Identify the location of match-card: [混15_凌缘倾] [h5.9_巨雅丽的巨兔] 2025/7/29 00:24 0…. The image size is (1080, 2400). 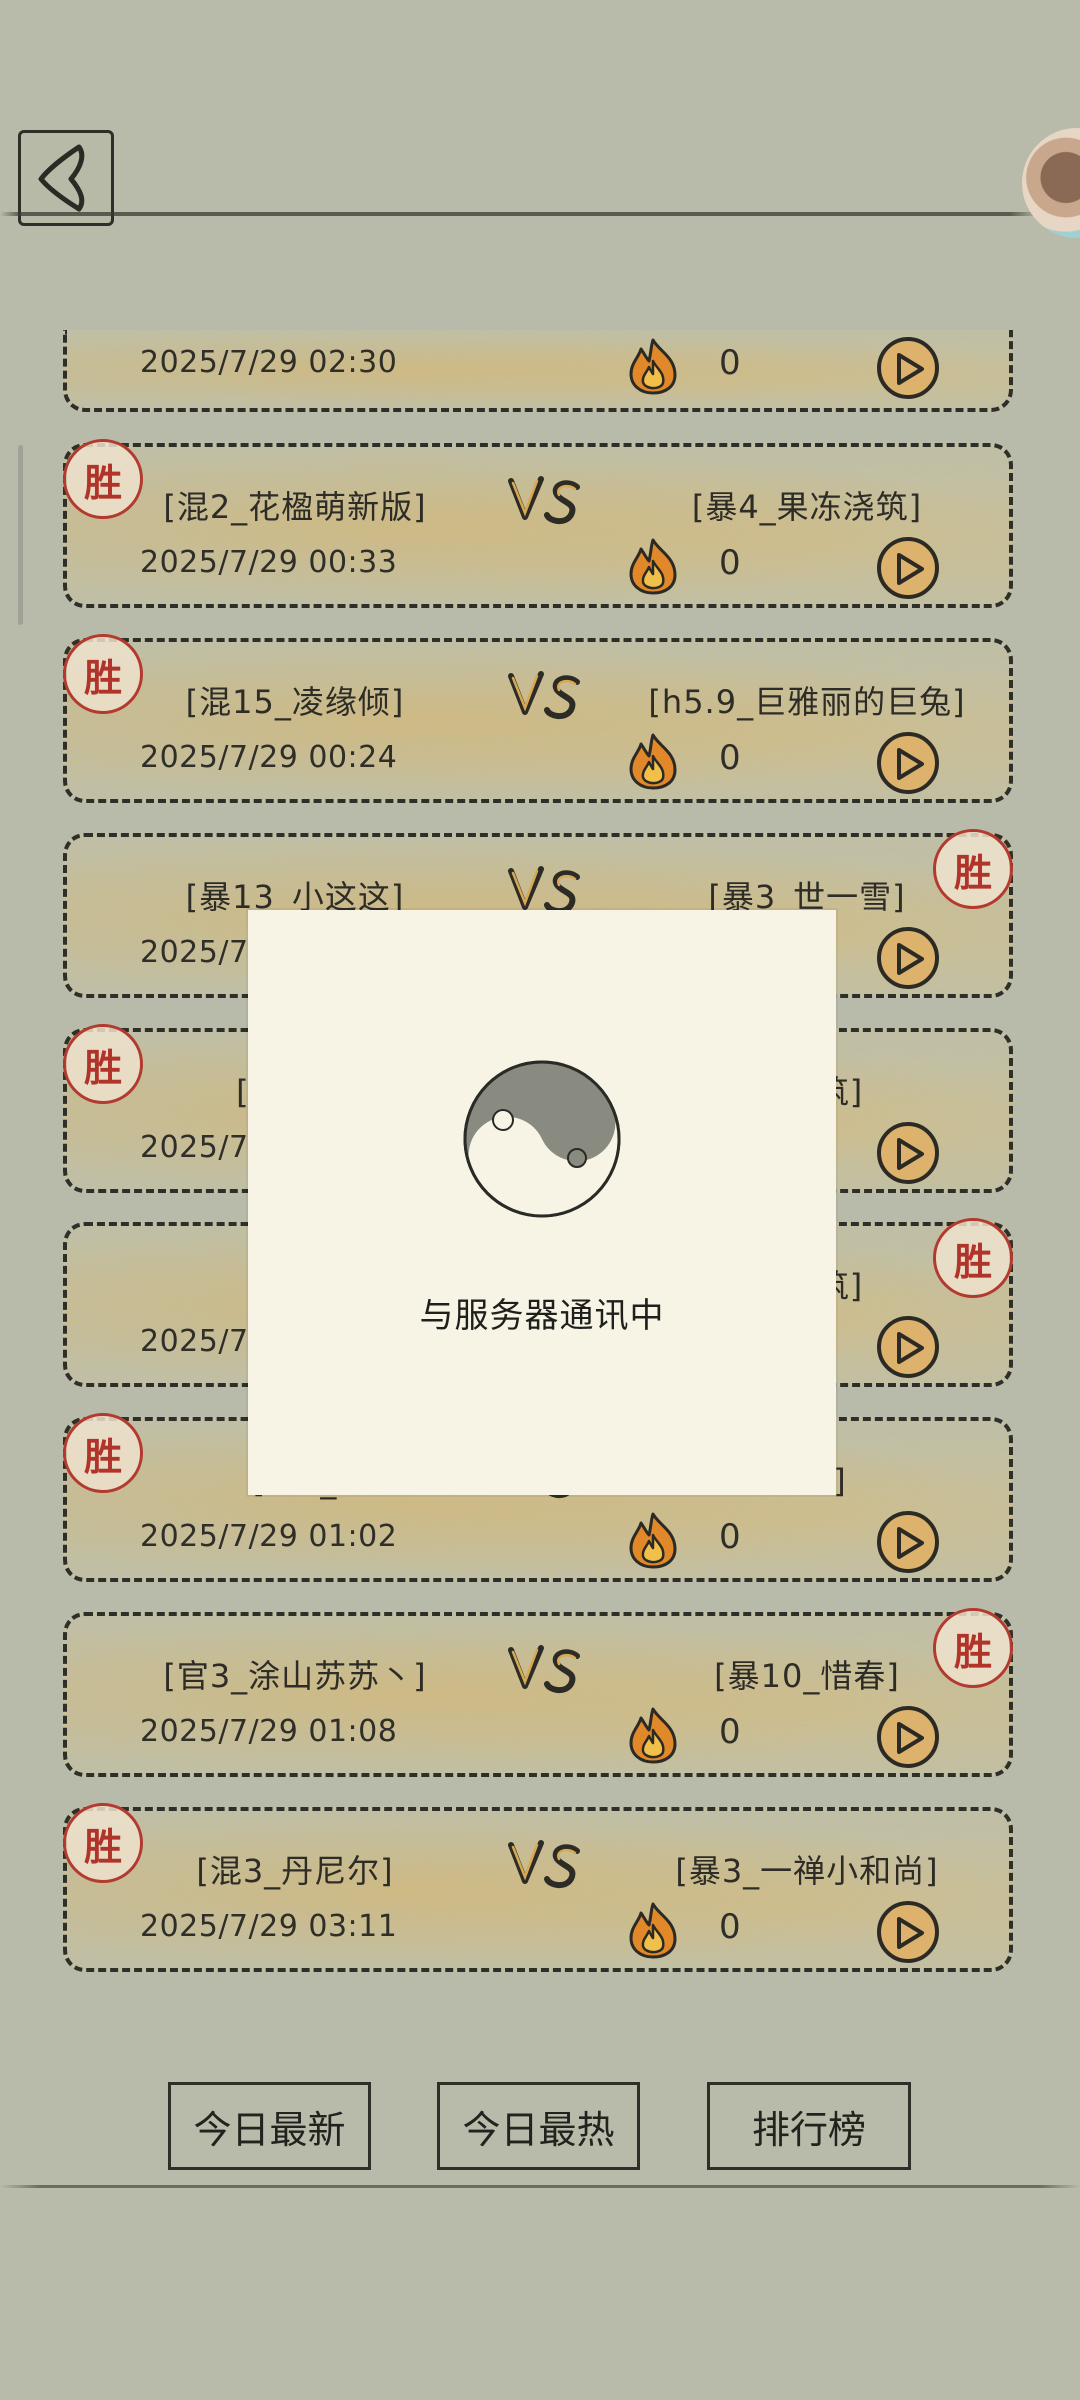
(538, 718).